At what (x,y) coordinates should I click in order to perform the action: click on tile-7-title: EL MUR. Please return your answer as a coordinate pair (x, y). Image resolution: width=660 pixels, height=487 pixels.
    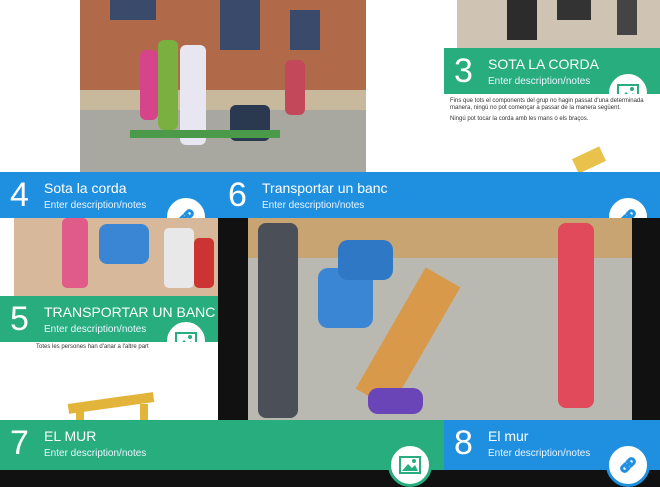
    Looking at the image, I should click on (70, 436).